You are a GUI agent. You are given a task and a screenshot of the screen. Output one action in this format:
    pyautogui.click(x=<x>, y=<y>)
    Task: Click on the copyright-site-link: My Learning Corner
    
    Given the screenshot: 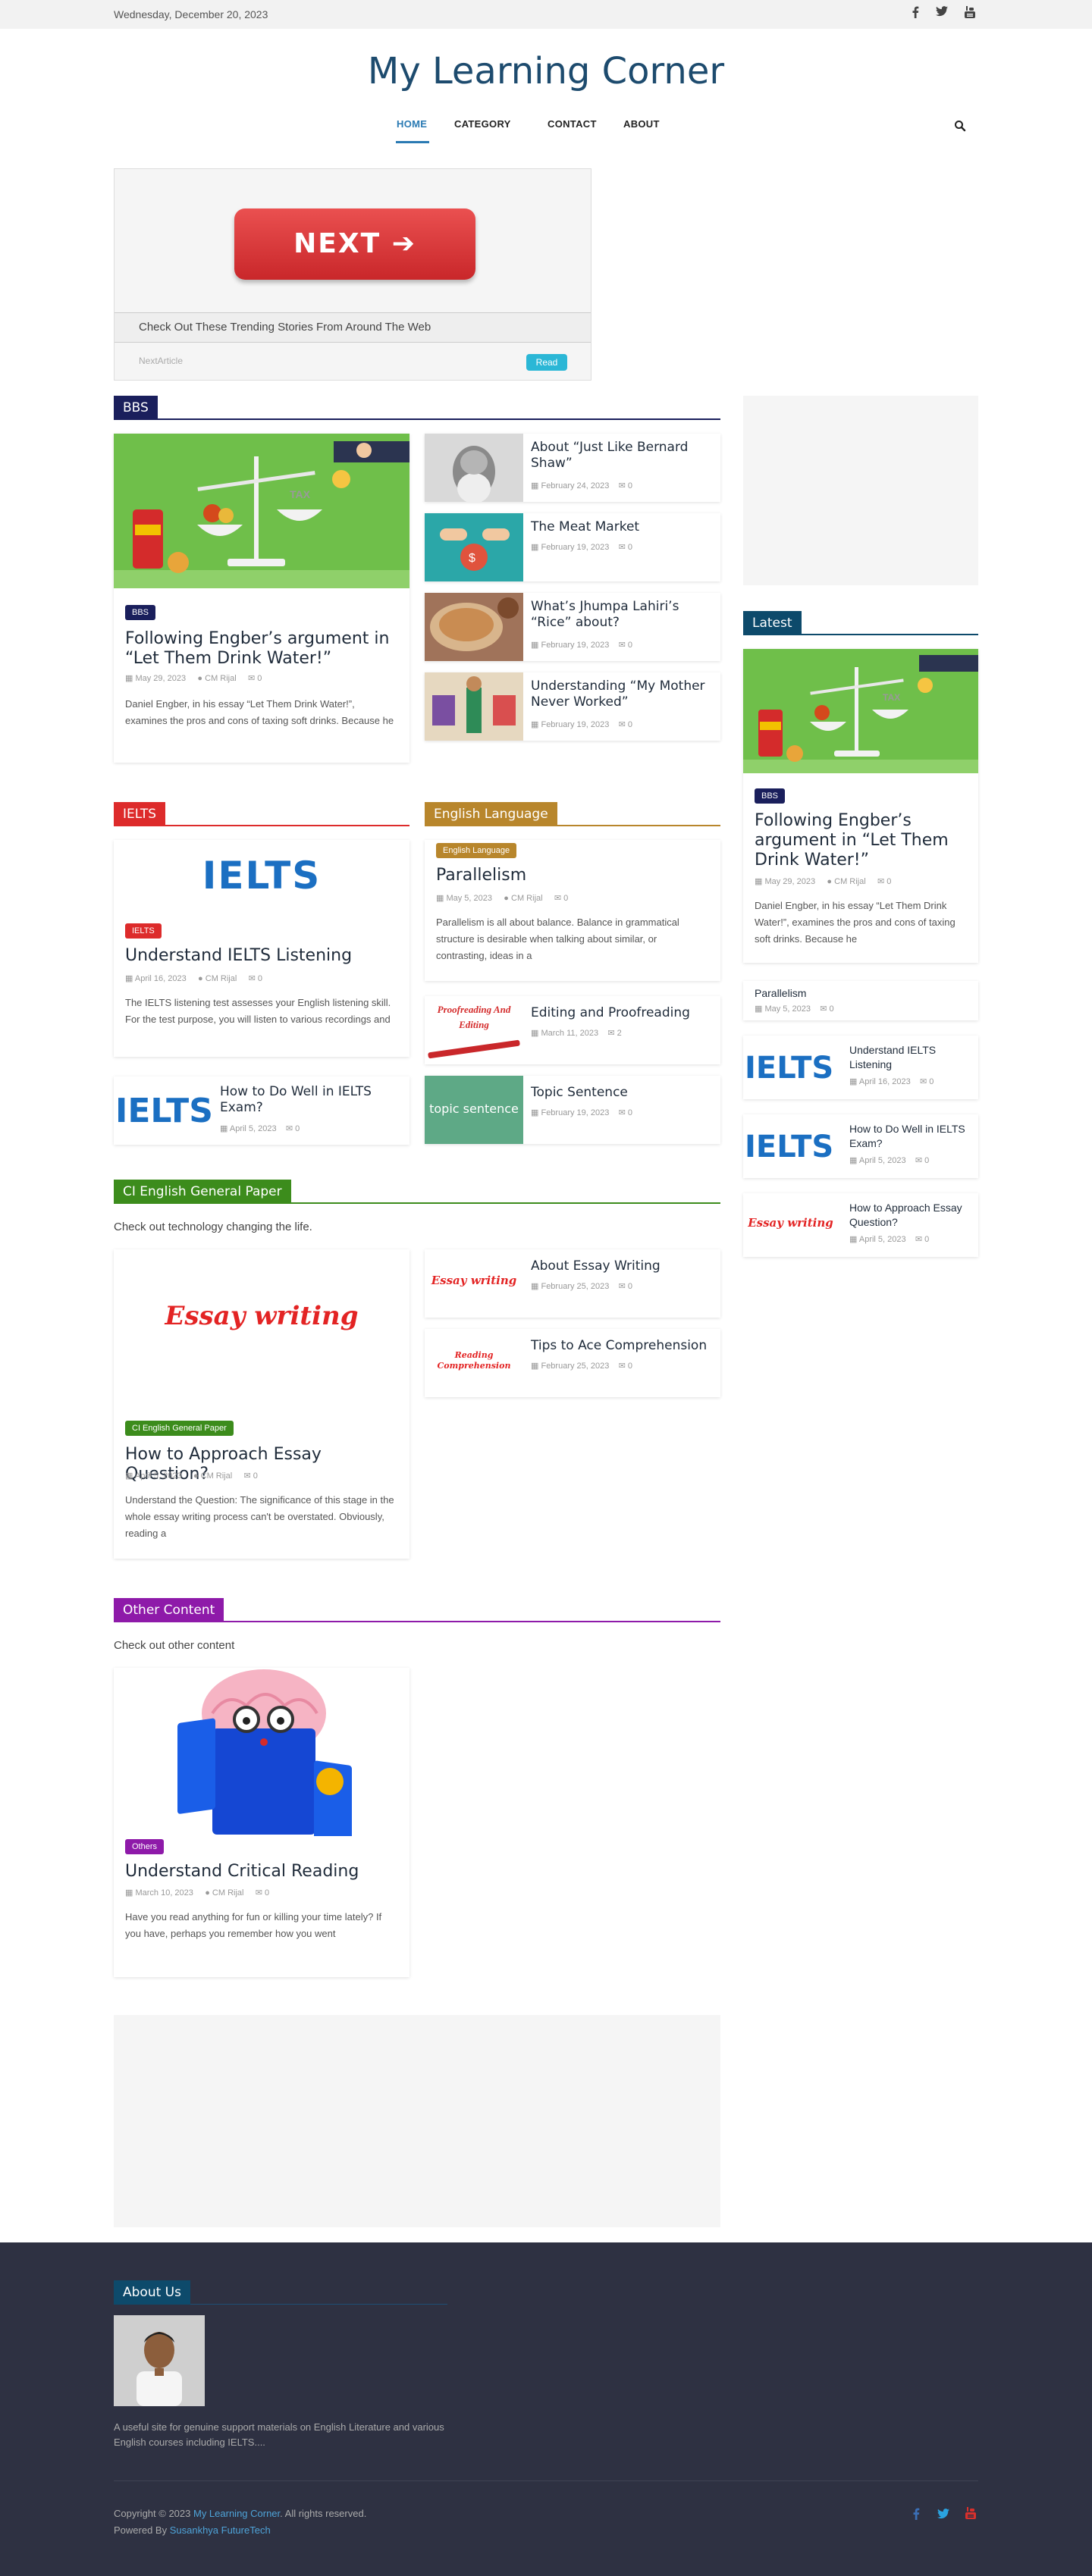 What is the action you would take?
    pyautogui.click(x=236, y=2513)
    